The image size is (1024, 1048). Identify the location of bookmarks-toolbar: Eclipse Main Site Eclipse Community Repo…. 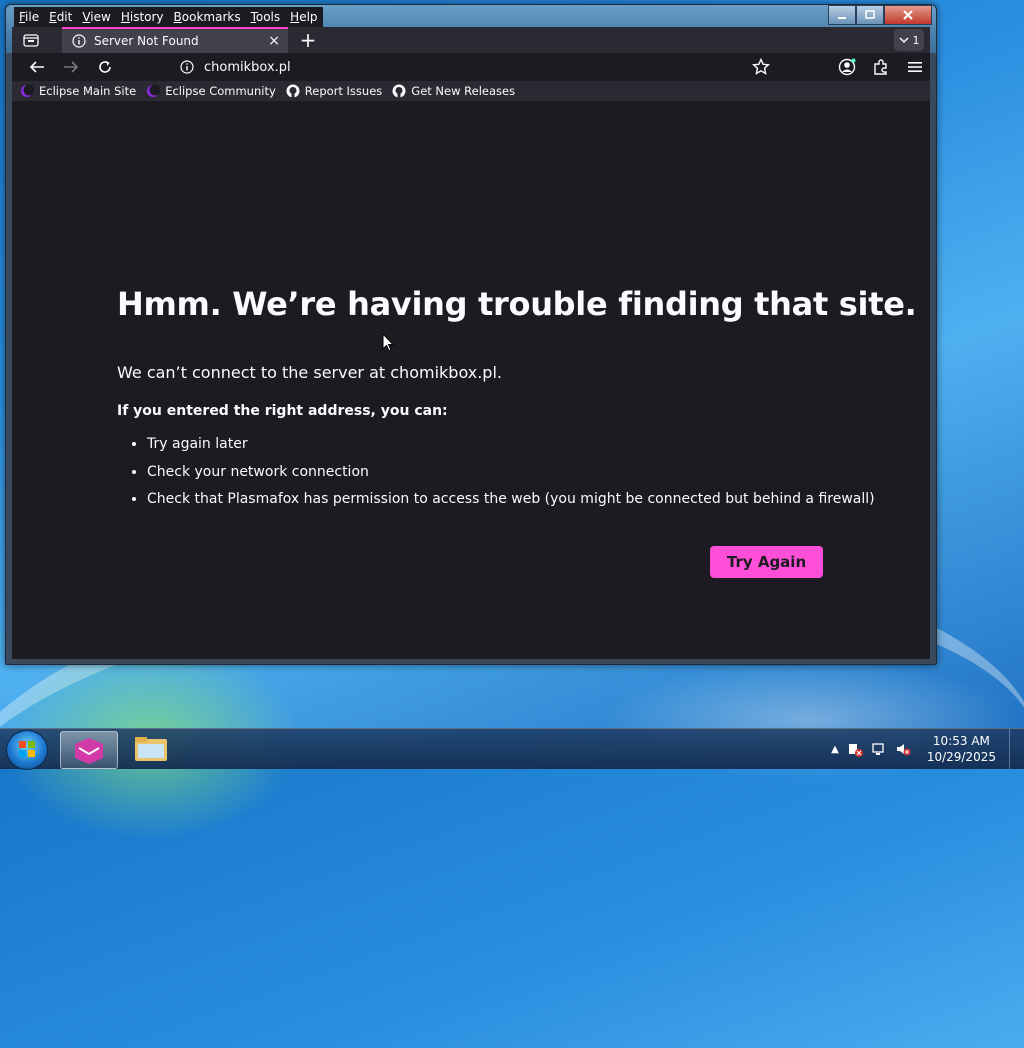
(471, 91).